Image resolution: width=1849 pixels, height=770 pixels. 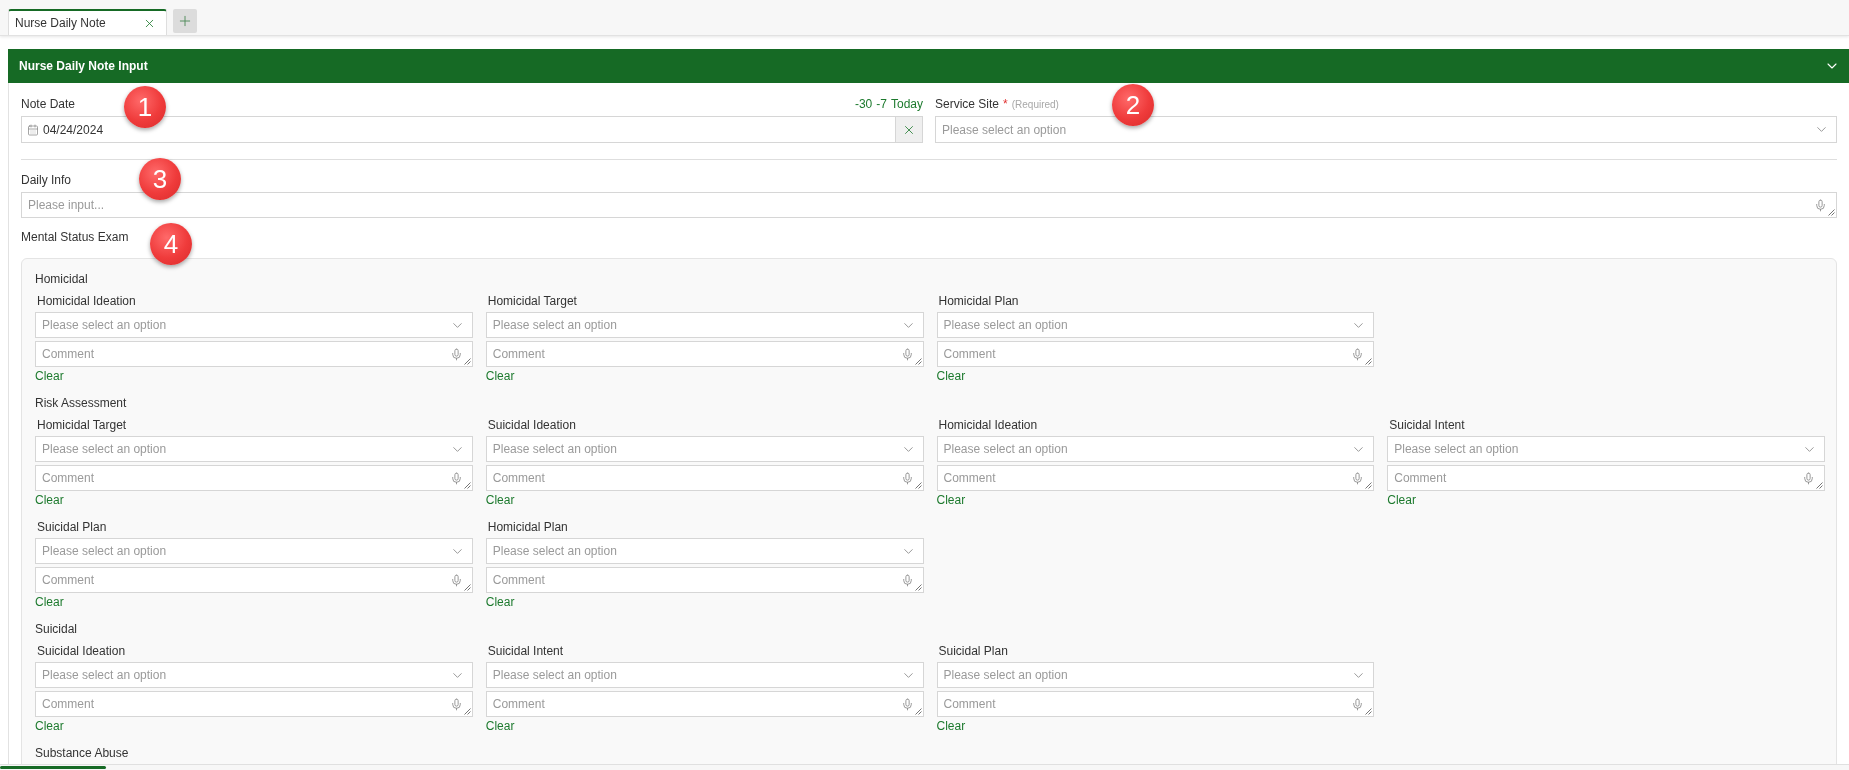 What do you see at coordinates (62, 279) in the screenshot?
I see `group-title: Homicidal` at bounding box center [62, 279].